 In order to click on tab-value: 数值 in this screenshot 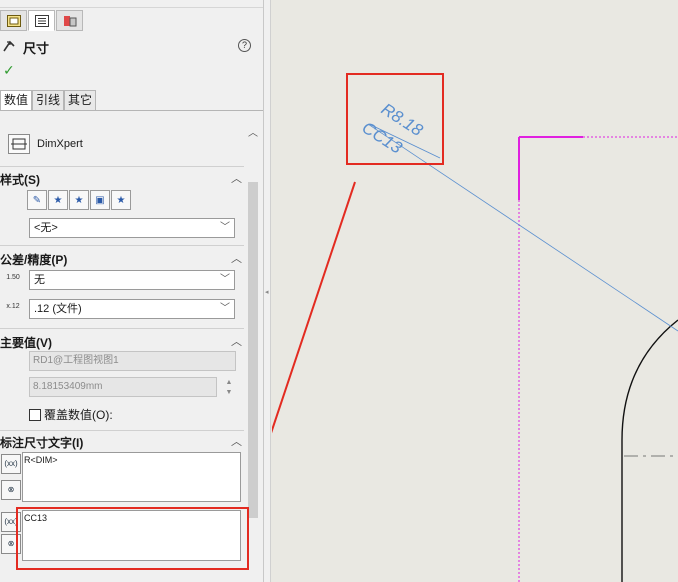, I will do `click(16, 100)`.